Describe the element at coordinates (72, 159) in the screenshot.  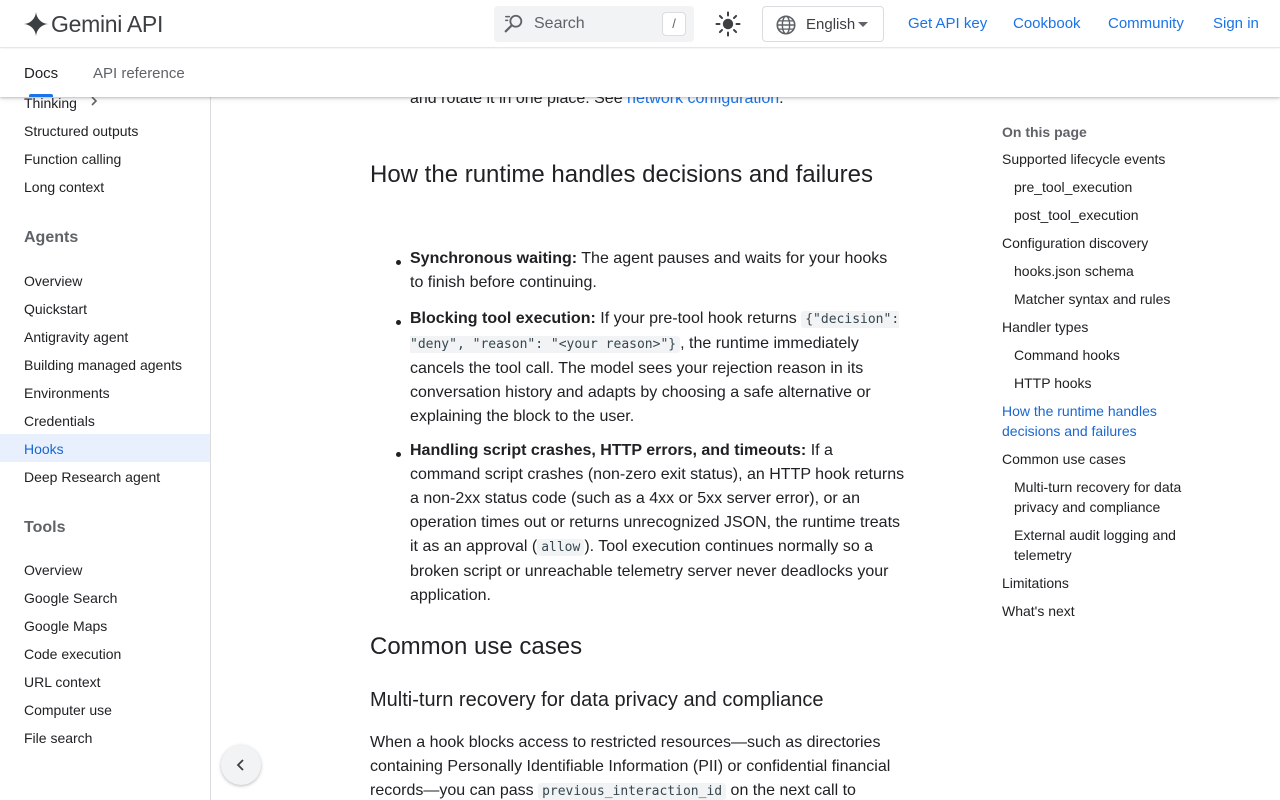
I see `sidebar-item-function-calling: Function calling` at that location.